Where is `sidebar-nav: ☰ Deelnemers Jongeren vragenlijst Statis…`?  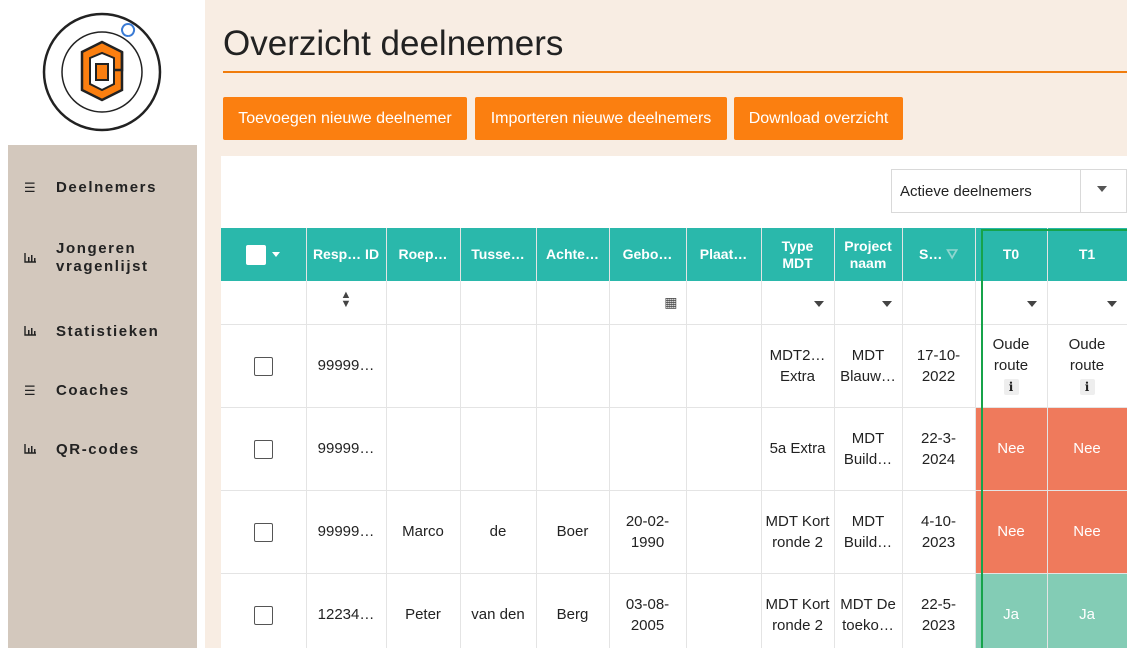 sidebar-nav: ☰ Deelnemers Jongeren vragenlijst Statis… is located at coordinates (102, 396).